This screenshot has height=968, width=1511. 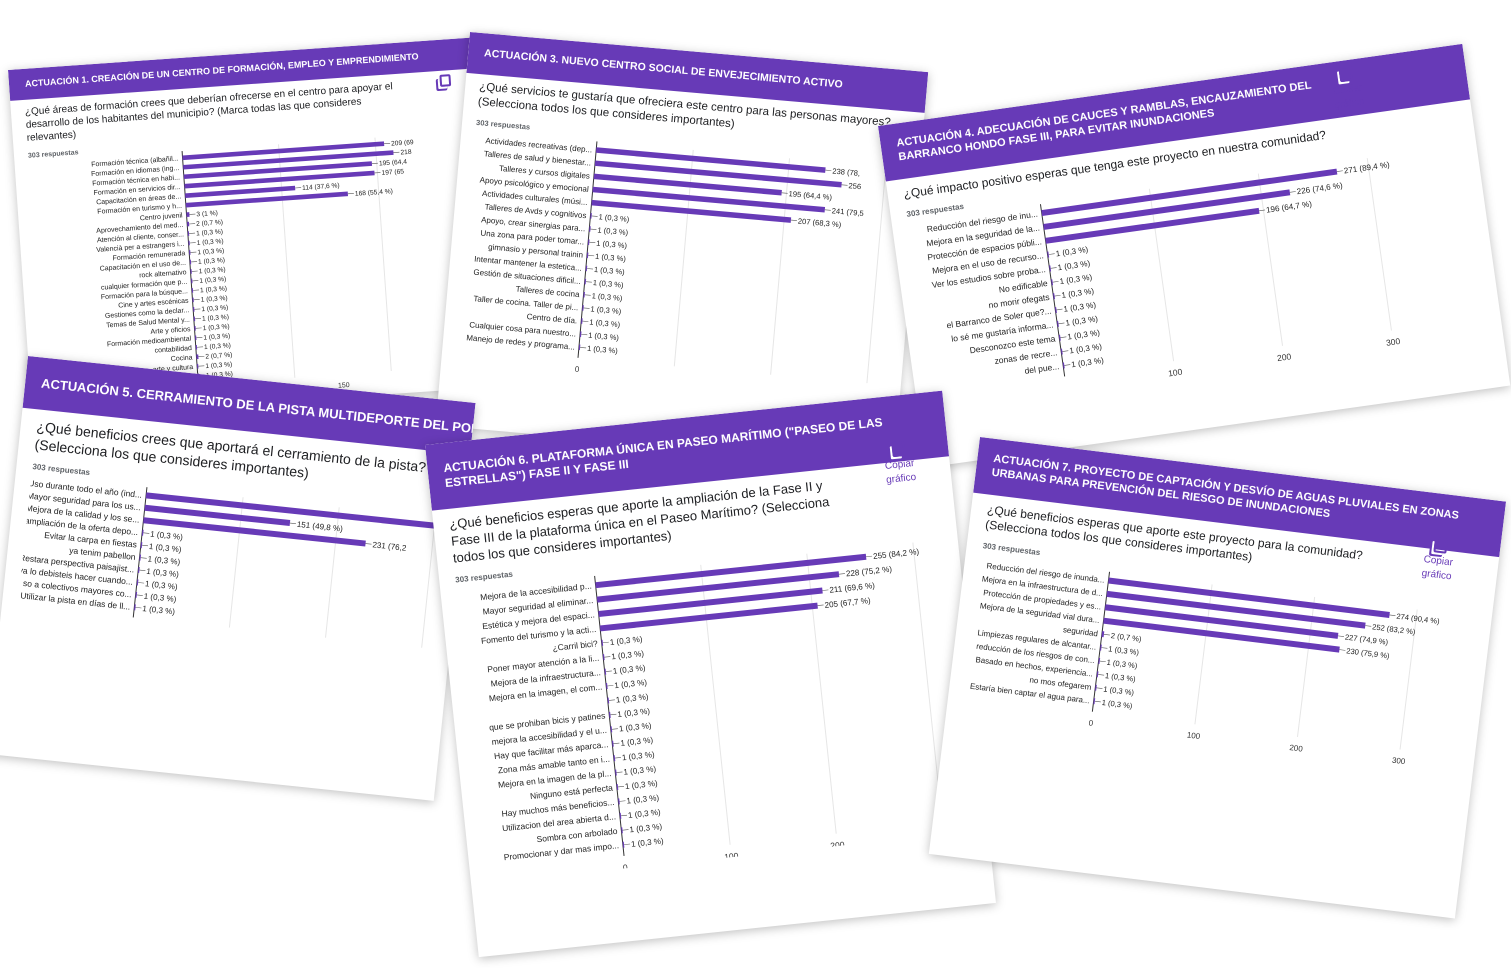 I want to click on copy-chart-button, so click(x=445, y=81).